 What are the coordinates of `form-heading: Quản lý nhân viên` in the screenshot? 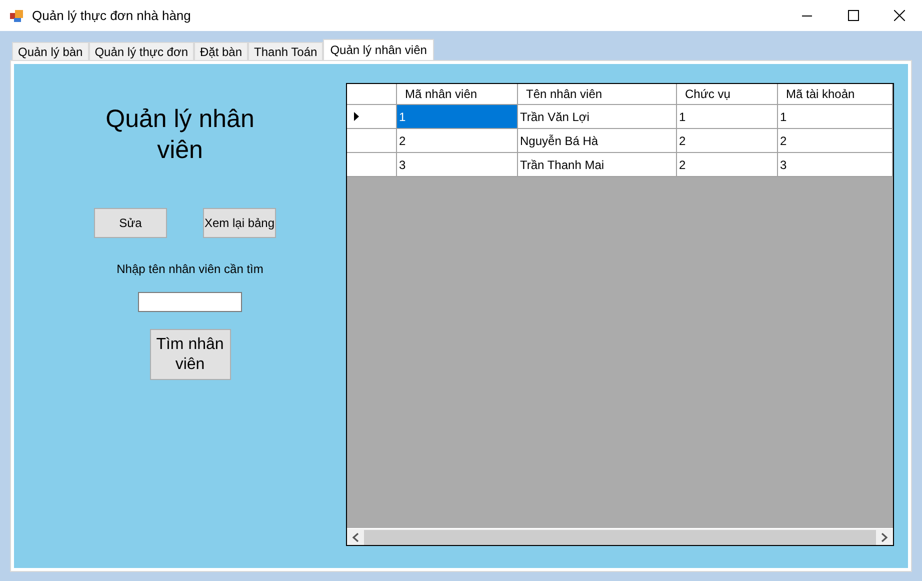 It's located at (180, 135).